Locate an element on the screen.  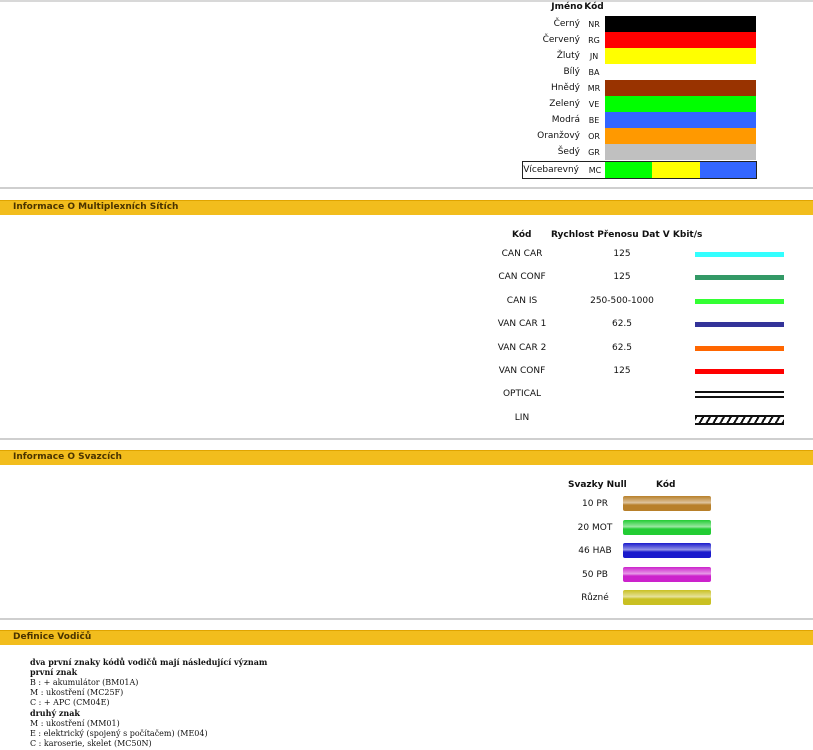
color-name: Žlutý is located at coordinates (568, 56).